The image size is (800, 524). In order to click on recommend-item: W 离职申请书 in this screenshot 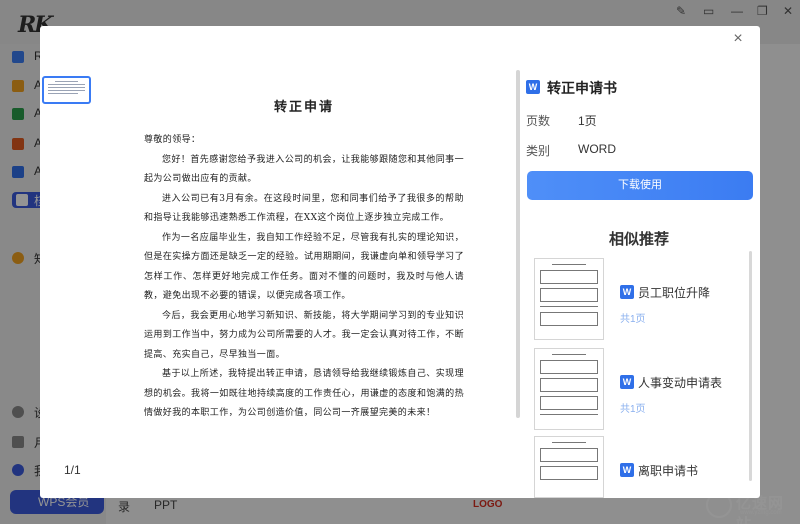, I will do `click(641, 467)`.